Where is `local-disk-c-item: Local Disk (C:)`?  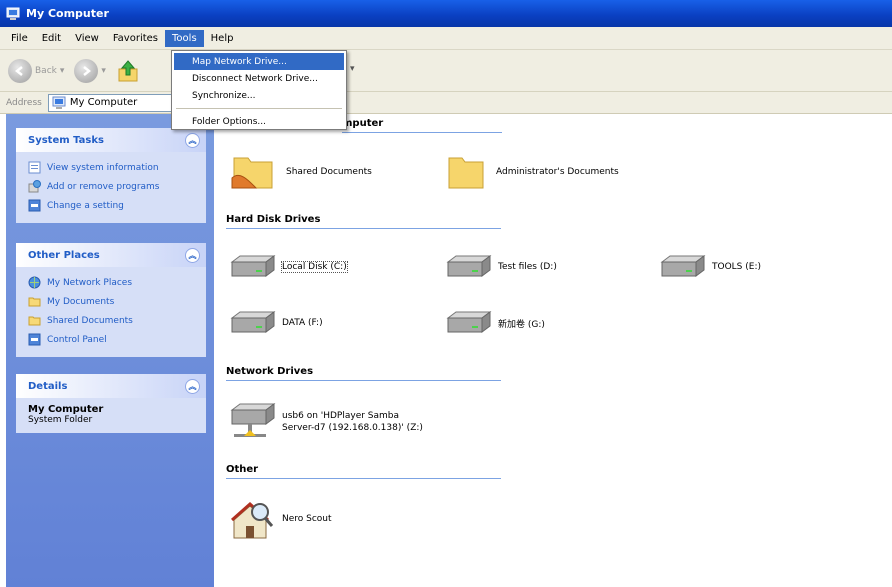 local-disk-c-item: Local Disk (C:) is located at coordinates (289, 267).